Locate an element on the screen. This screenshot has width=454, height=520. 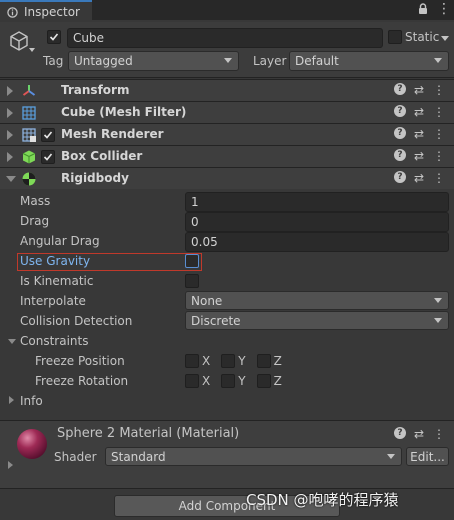
active-checkbox is located at coordinates (54, 37).